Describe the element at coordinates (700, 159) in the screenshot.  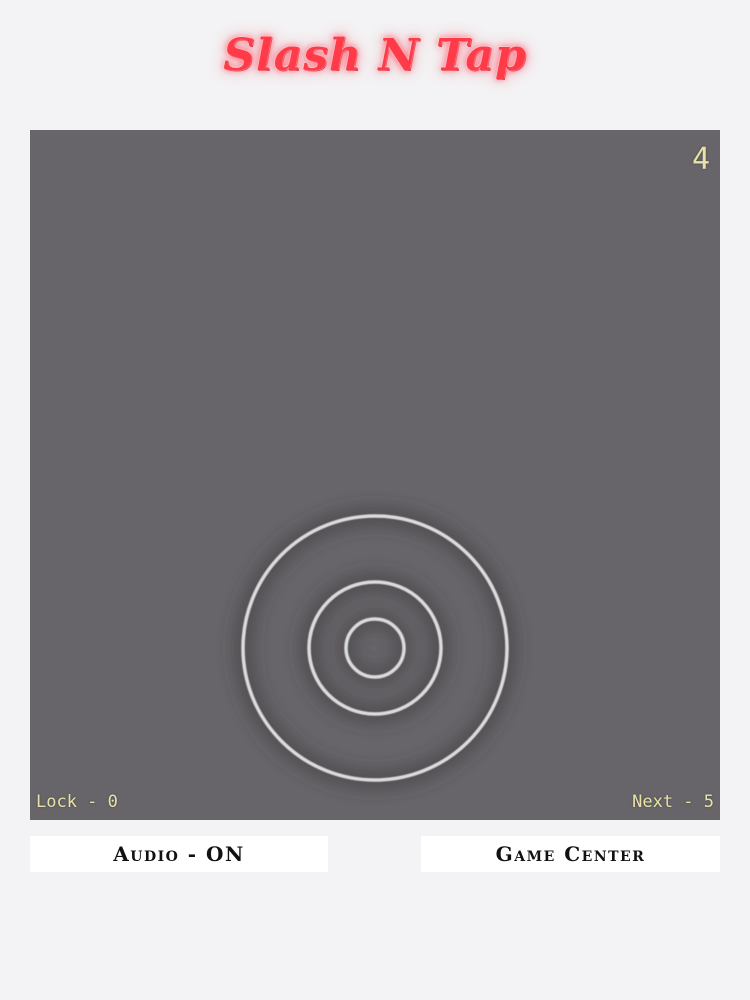
I see `level-counter: 4` at that location.